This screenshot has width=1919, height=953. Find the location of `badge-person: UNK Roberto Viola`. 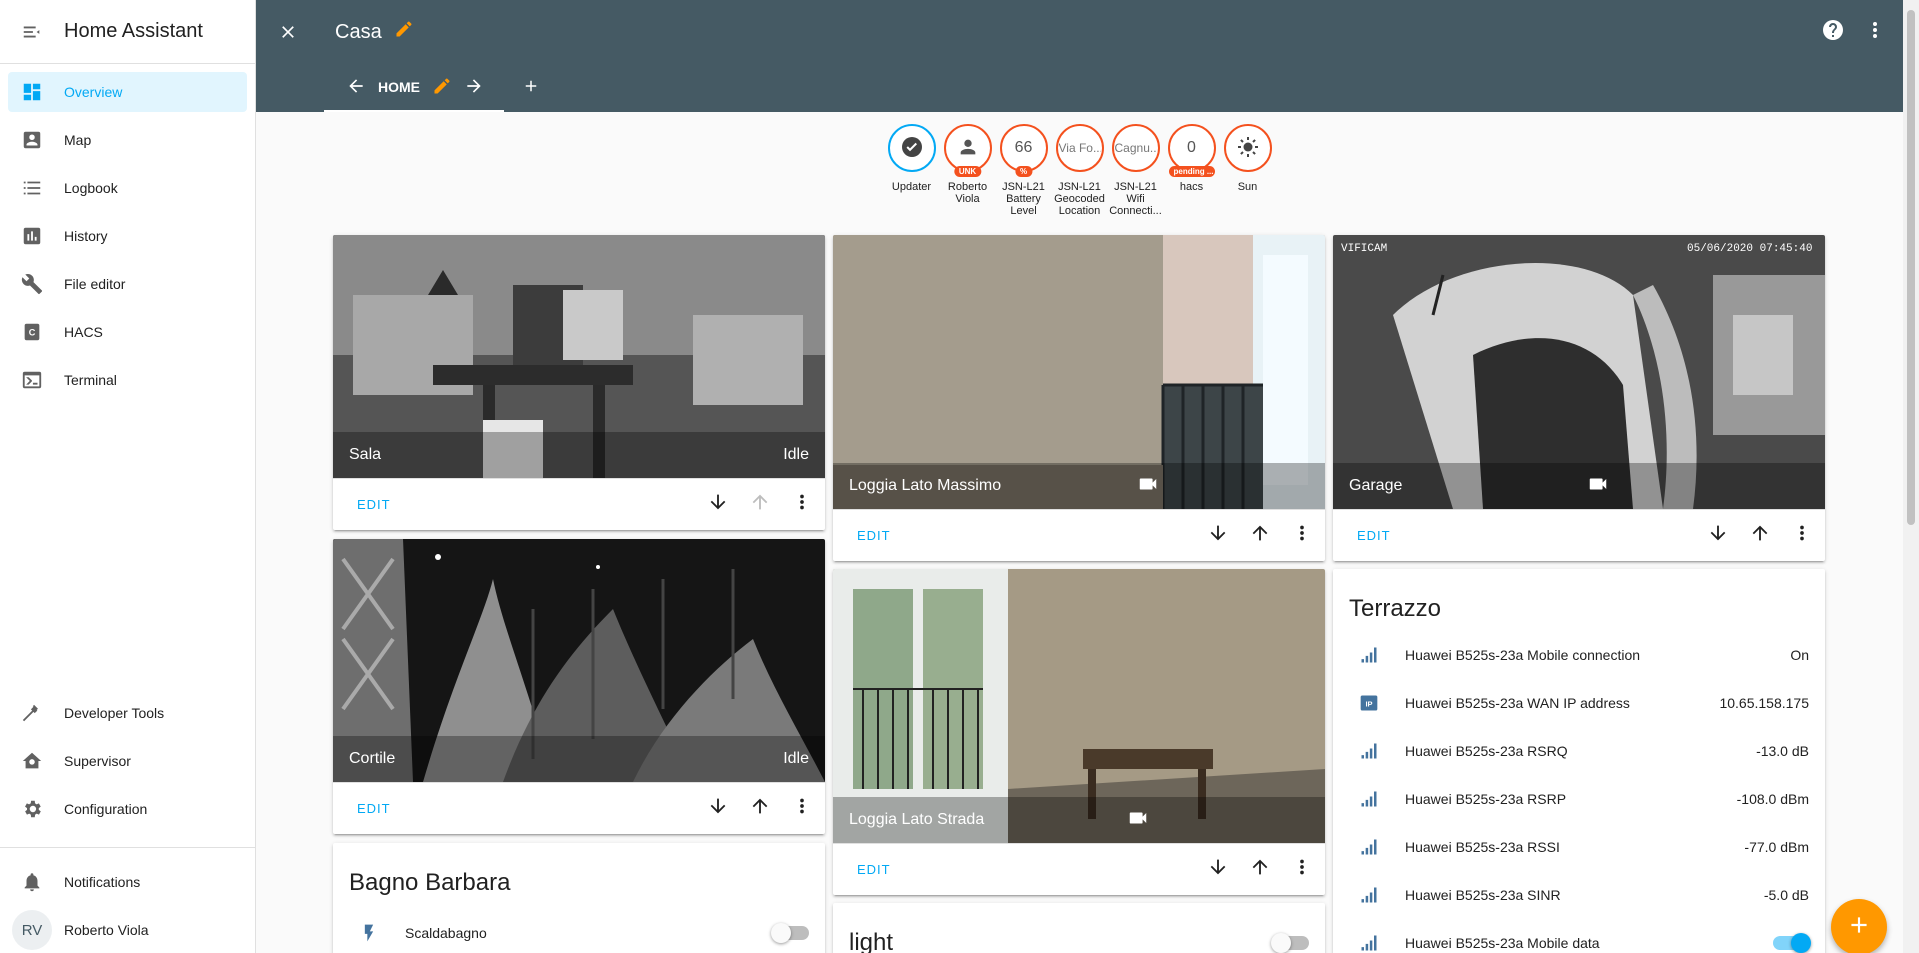

badge-person: UNK Roberto Viola is located at coordinates (967, 170).